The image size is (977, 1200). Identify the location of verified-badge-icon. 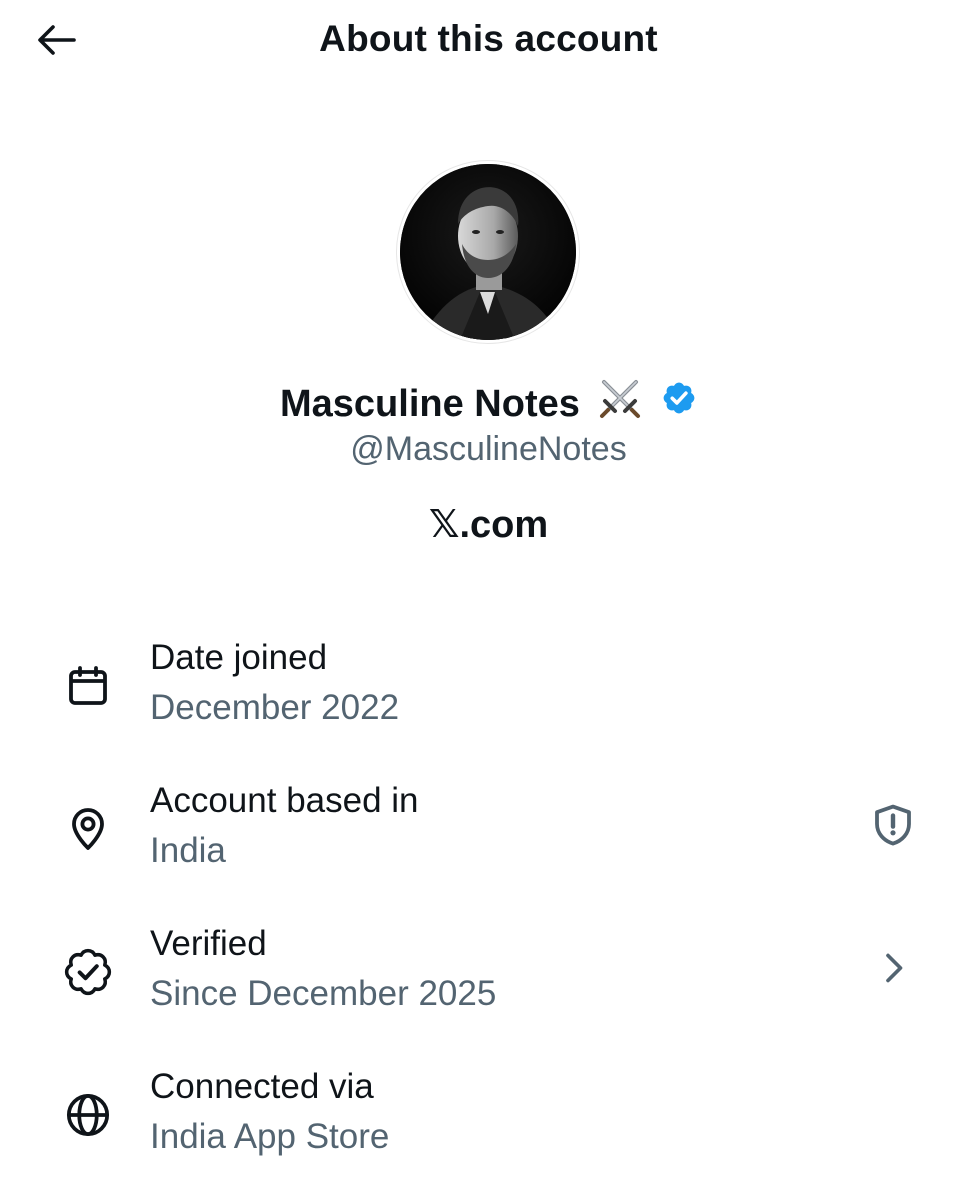
(679, 404).